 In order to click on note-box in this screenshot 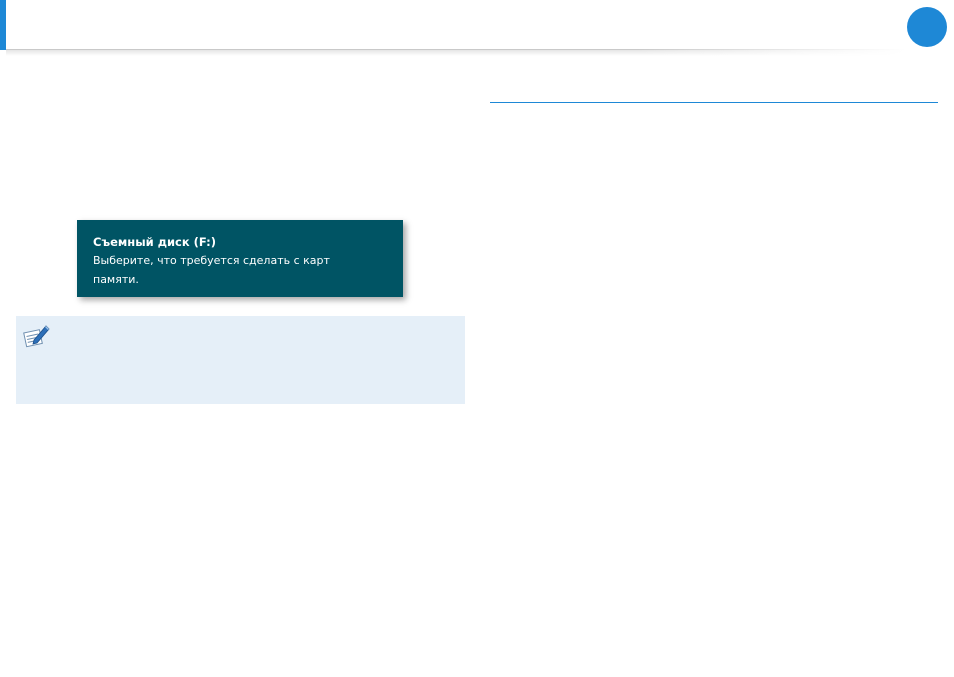, I will do `click(240, 360)`.